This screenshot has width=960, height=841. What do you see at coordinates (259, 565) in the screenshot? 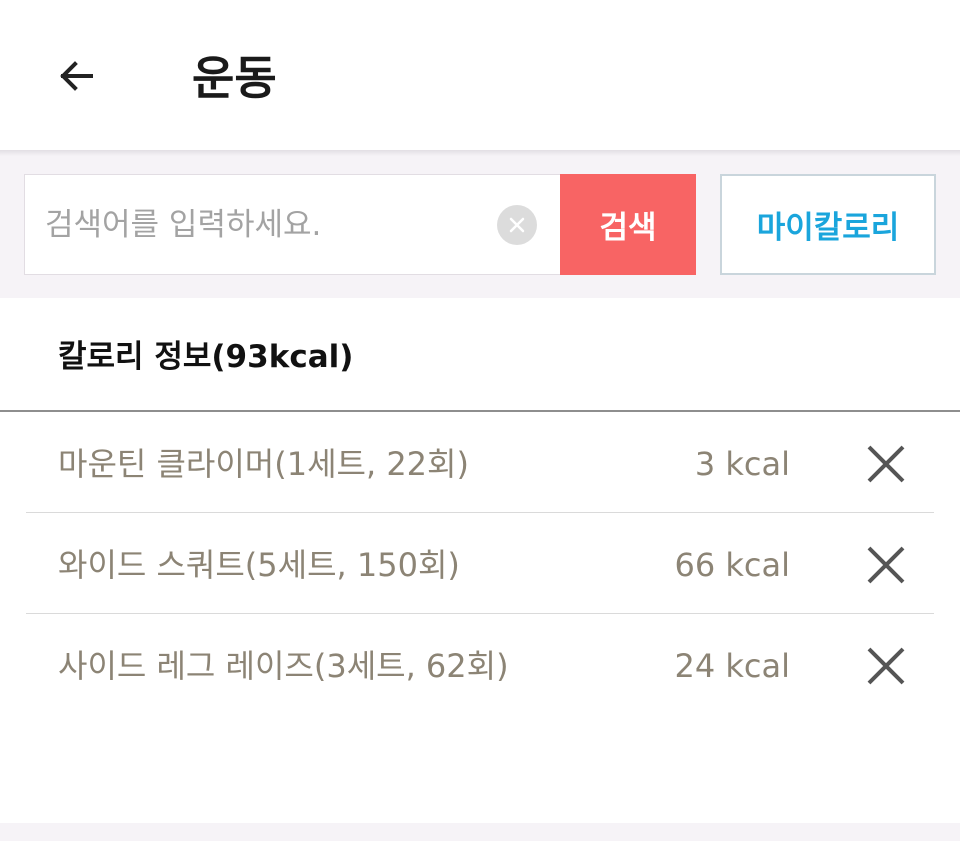
I see `exercise-name: 와이드 스쿼트(5세트, 150회)` at bounding box center [259, 565].